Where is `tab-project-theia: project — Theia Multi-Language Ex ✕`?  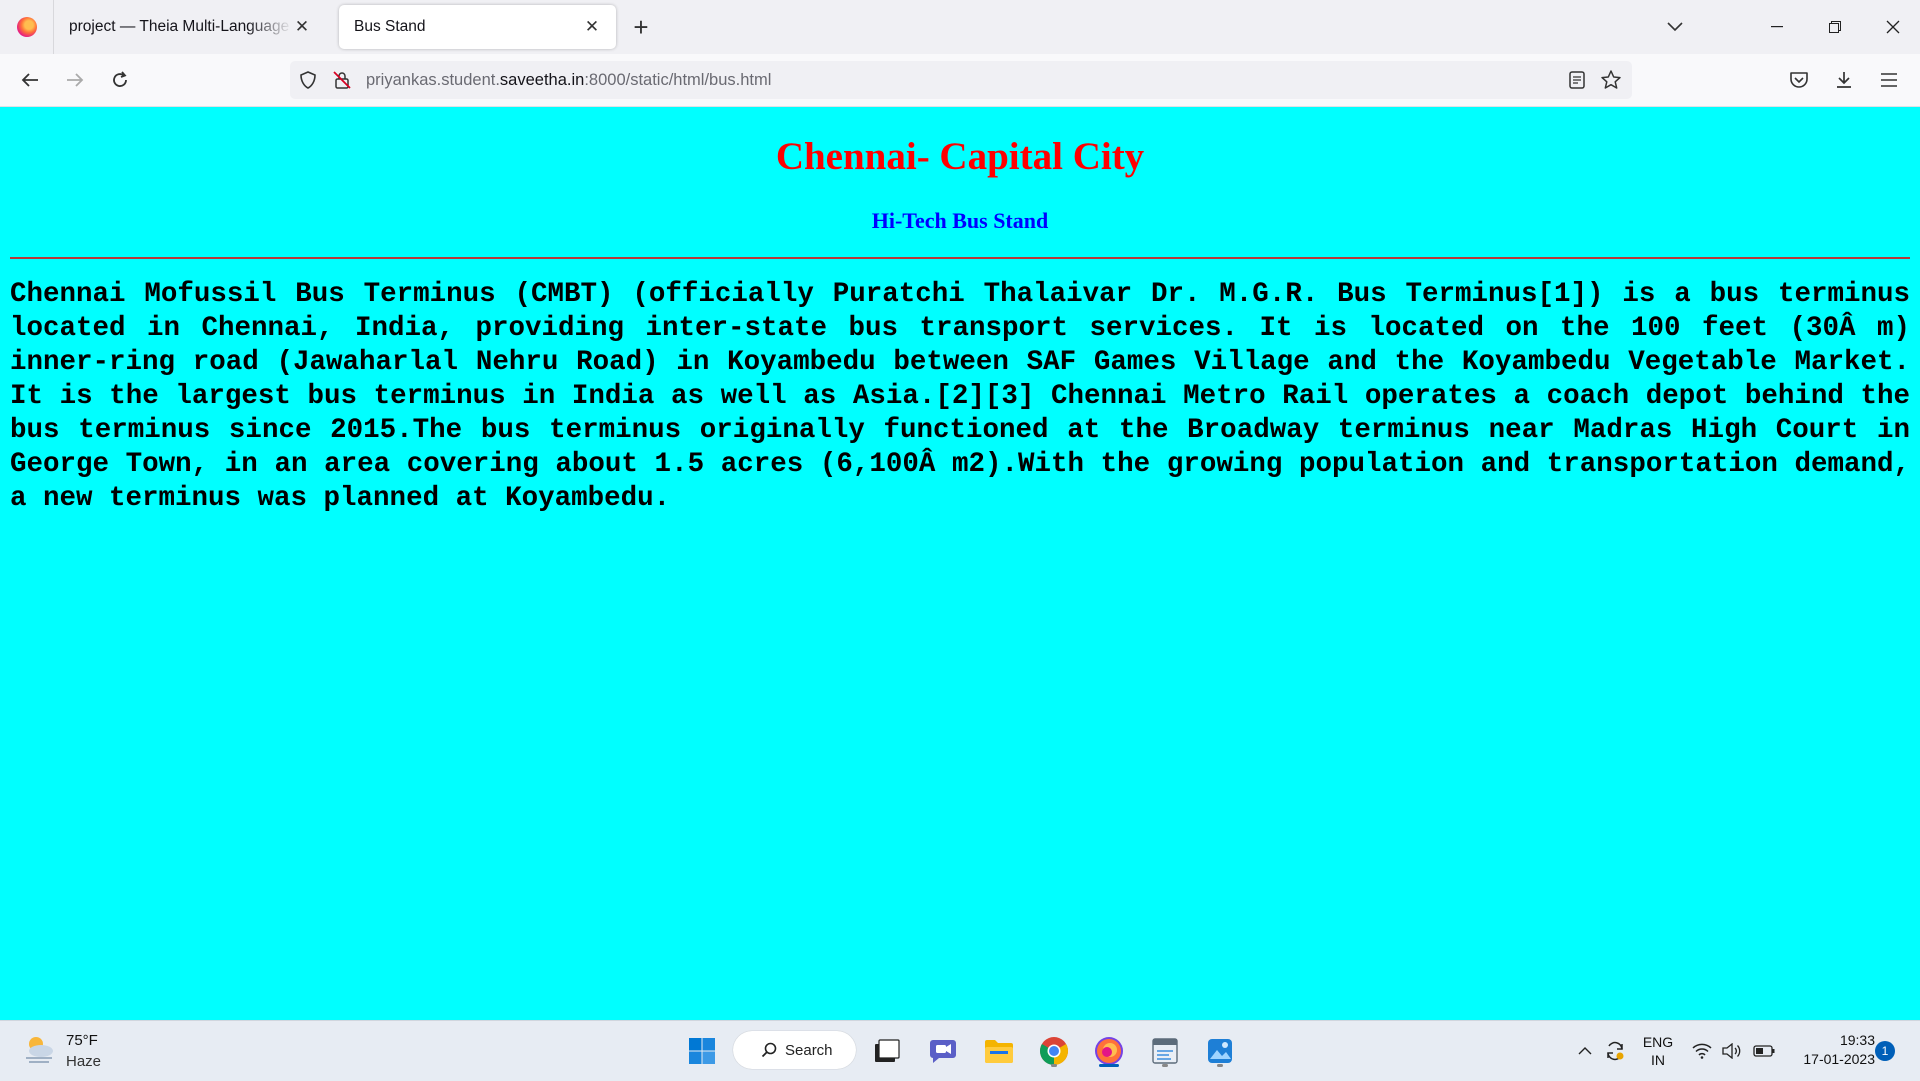
tab-project-theia: project — Theia Multi-Language Ex ✕ is located at coordinates (190, 27).